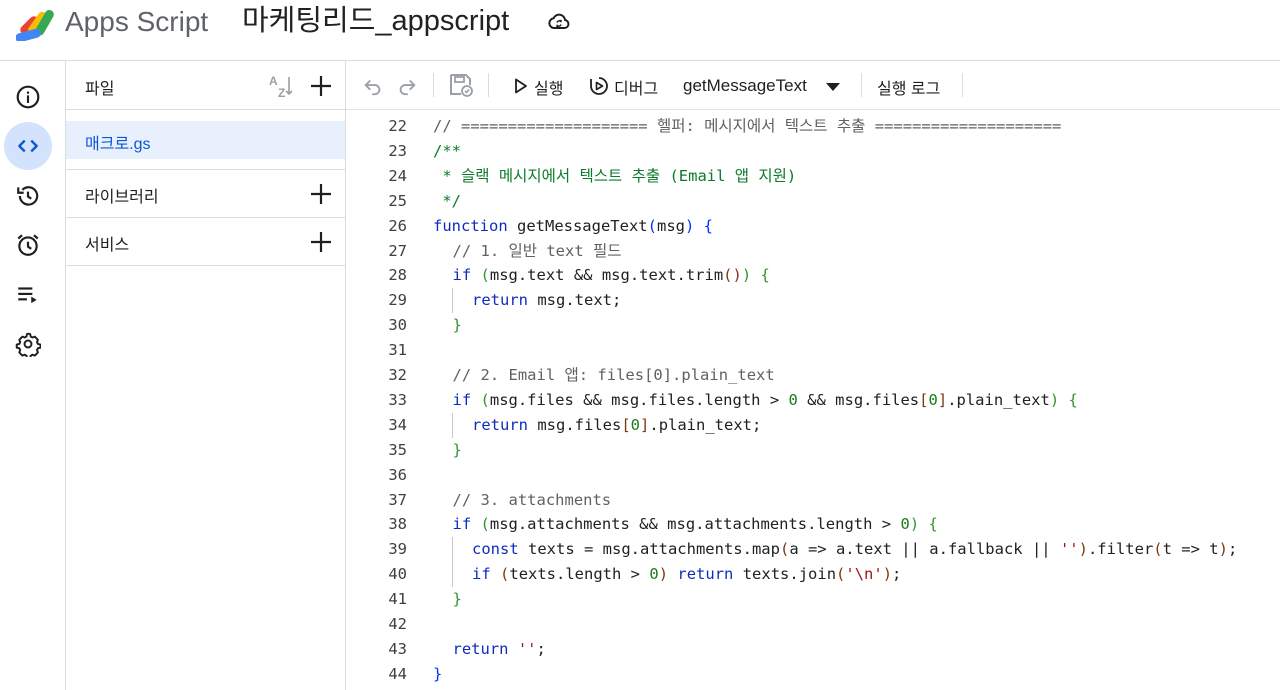 Image resolution: width=1280 pixels, height=690 pixels. What do you see at coordinates (397, 574) in the screenshot?
I see `line-number: 40` at bounding box center [397, 574].